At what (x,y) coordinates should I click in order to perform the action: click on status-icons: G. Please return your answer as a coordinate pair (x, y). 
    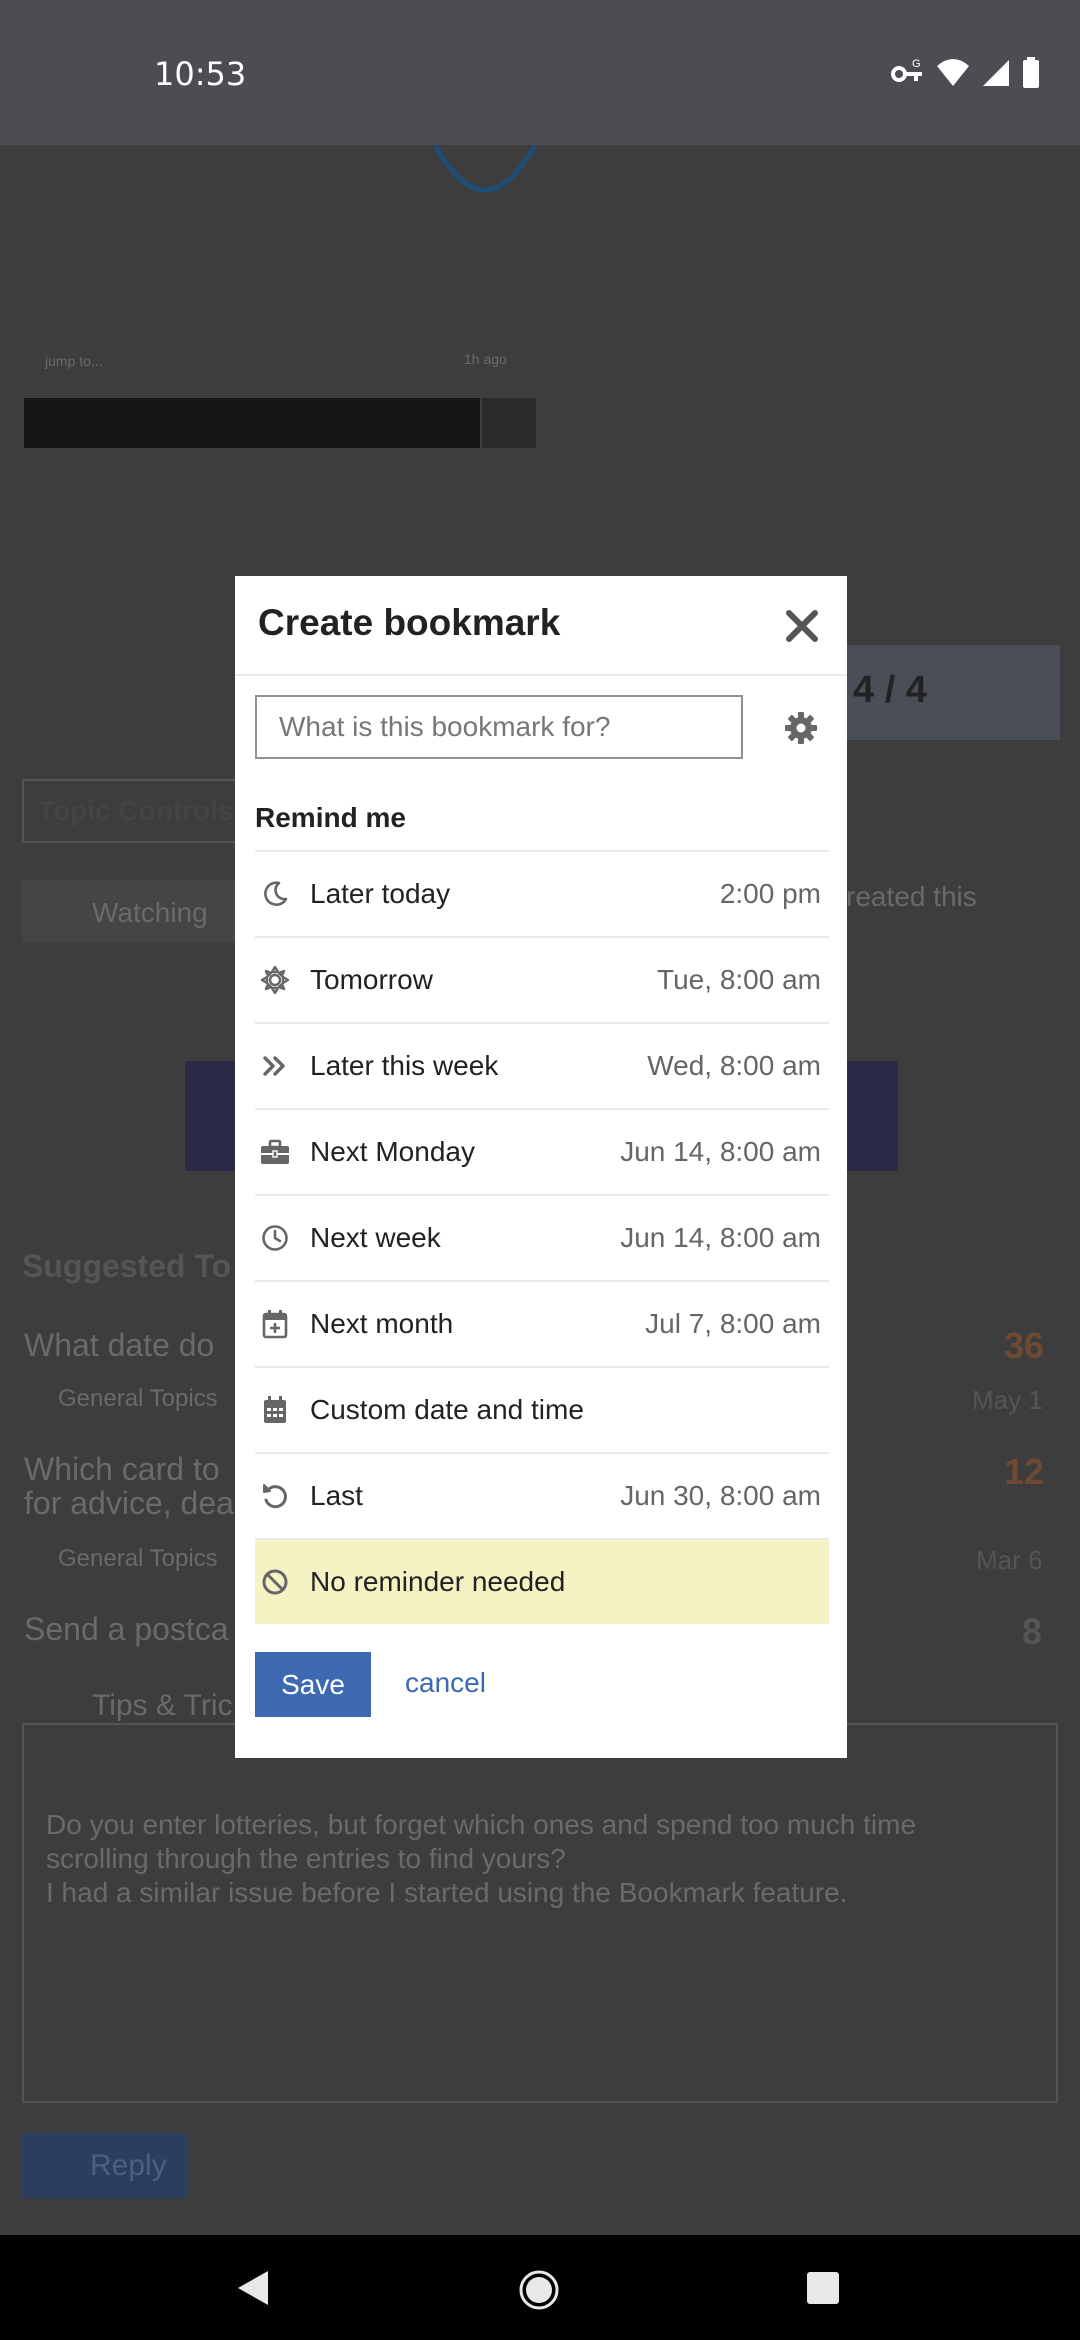
    Looking at the image, I should click on (965, 73).